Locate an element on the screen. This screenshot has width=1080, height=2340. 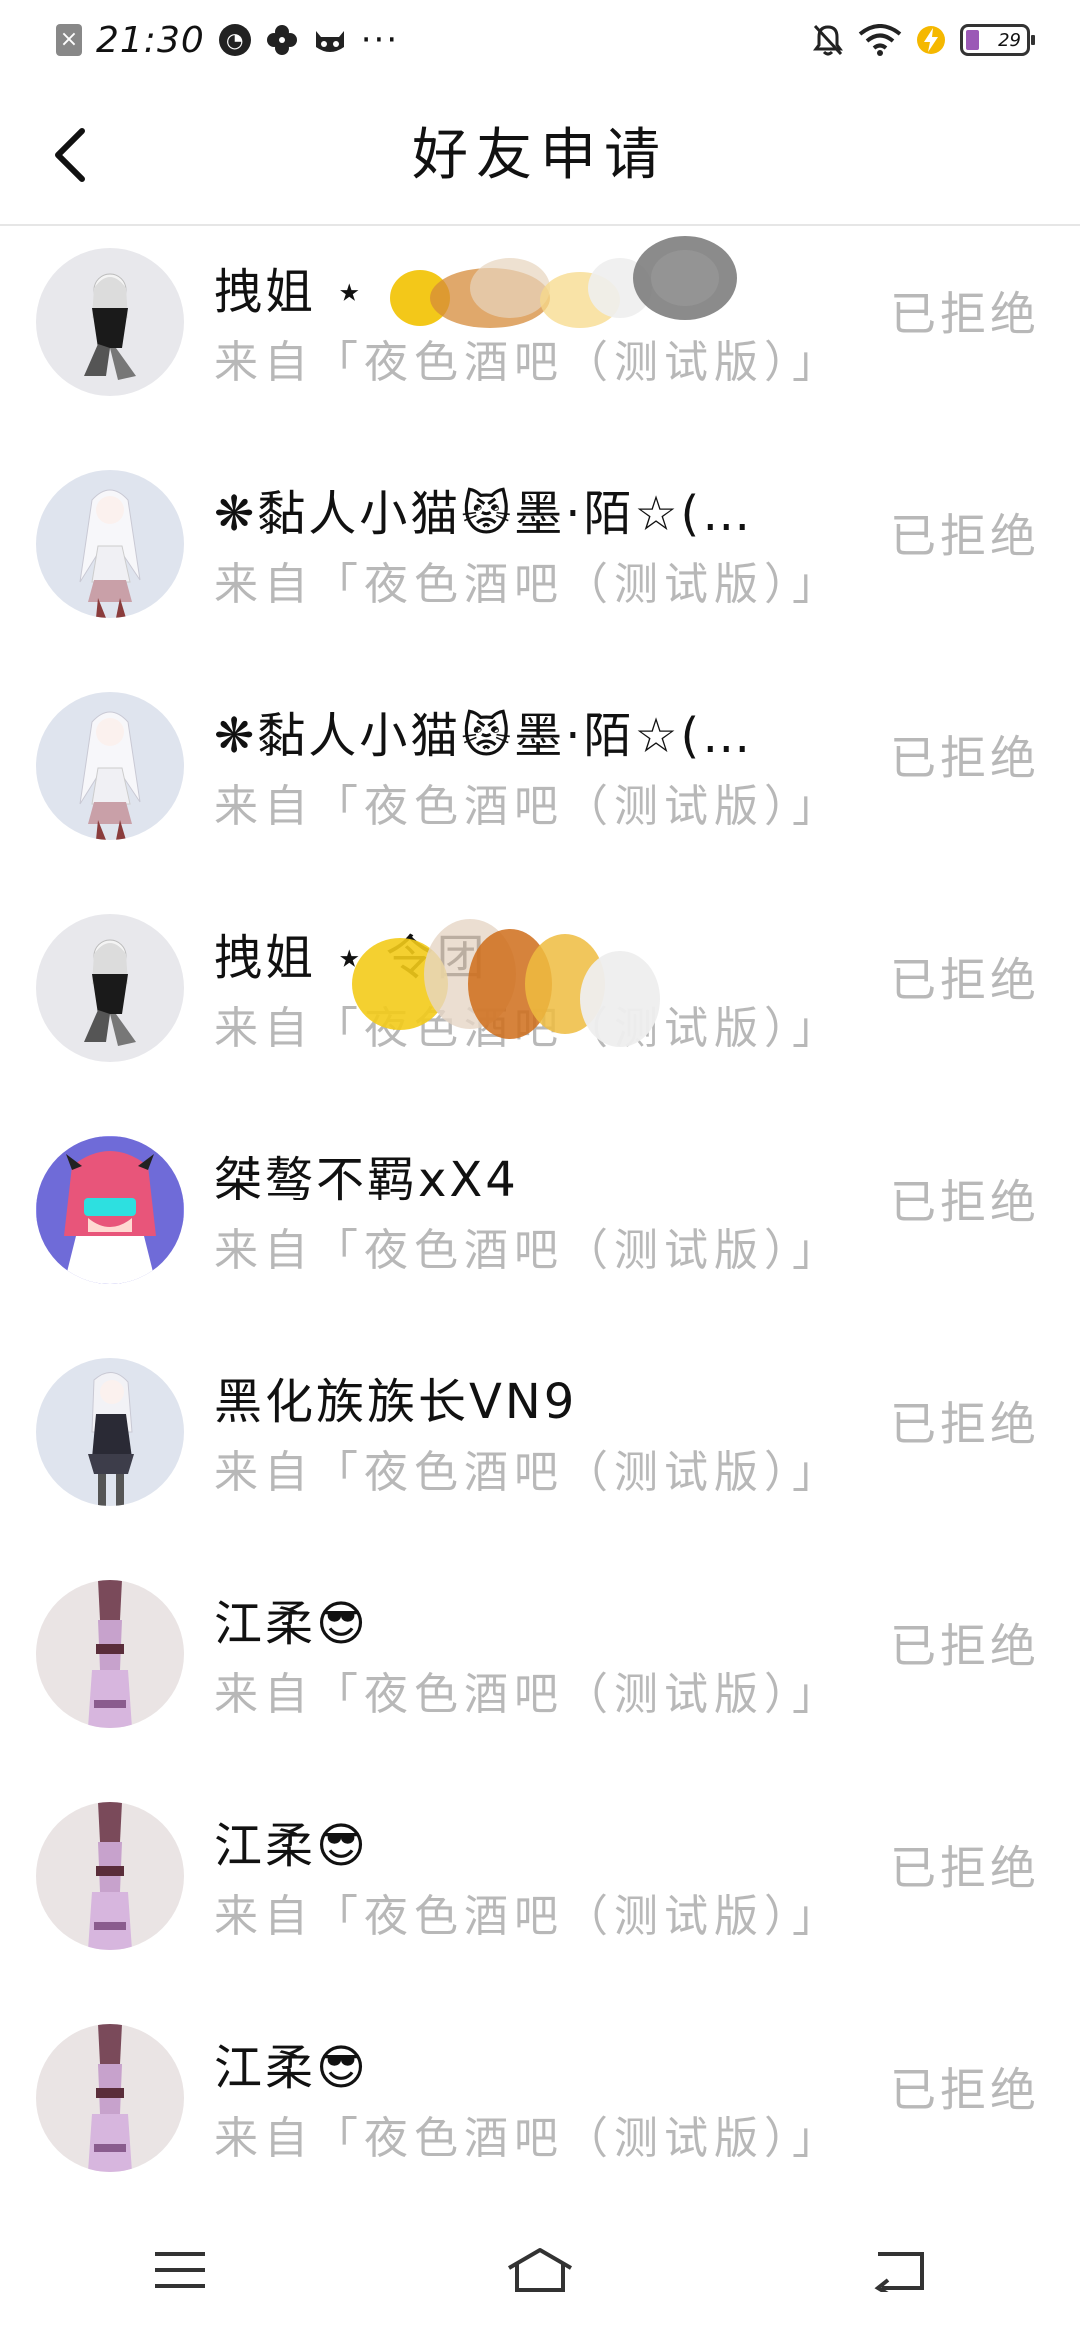
requester-name: 黑化族族长VN9 is located at coordinates (396, 1402).